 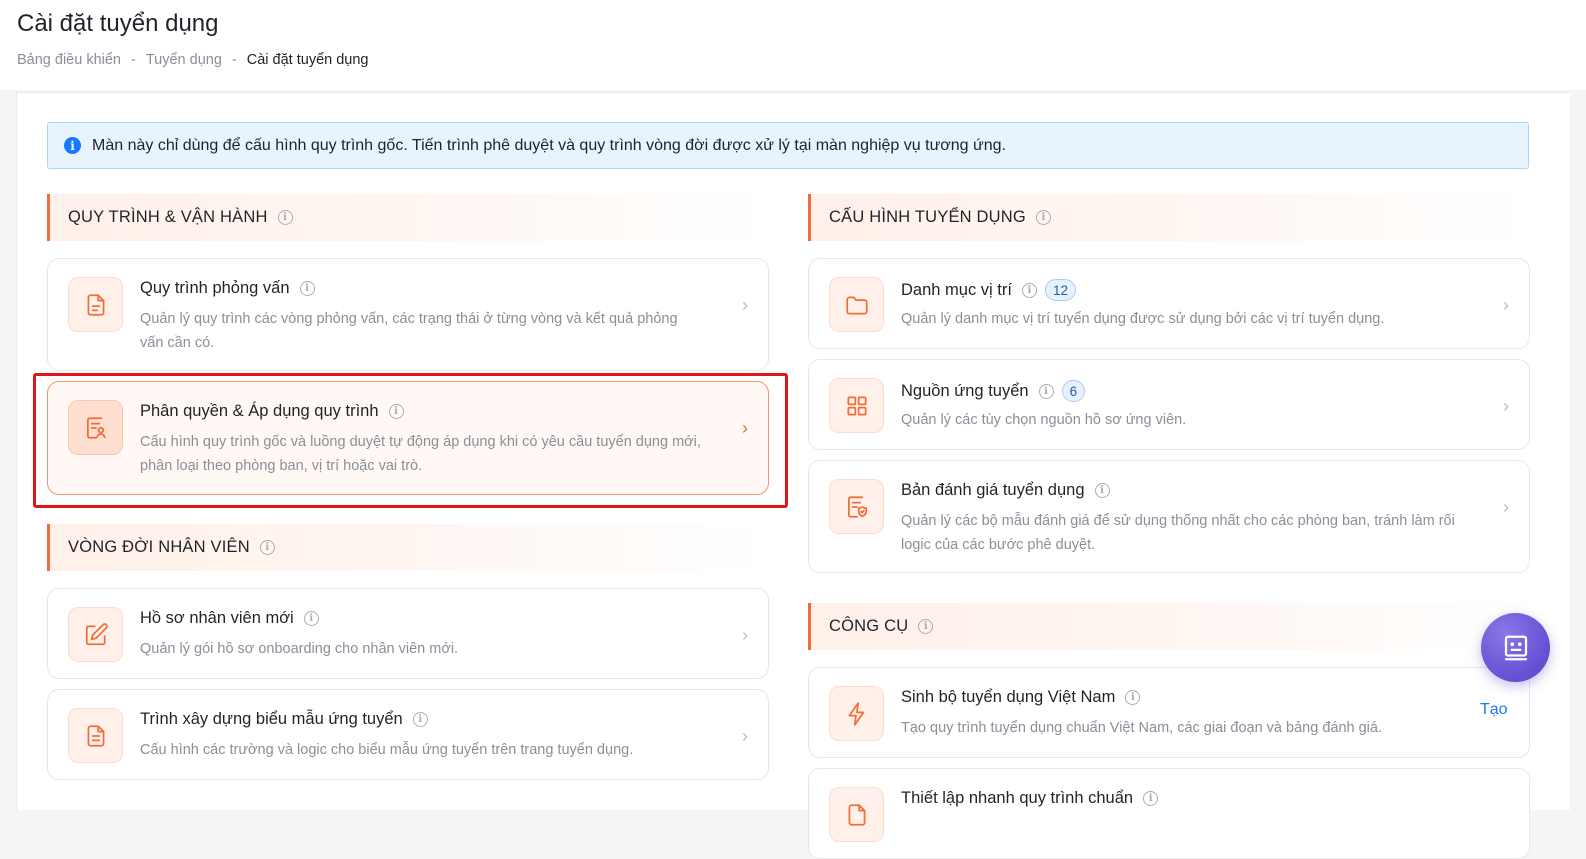 What do you see at coordinates (271, 719) in the screenshot?
I see `card-title-text: Trình xây dựng biểu mẫu ứng tuyển` at bounding box center [271, 719].